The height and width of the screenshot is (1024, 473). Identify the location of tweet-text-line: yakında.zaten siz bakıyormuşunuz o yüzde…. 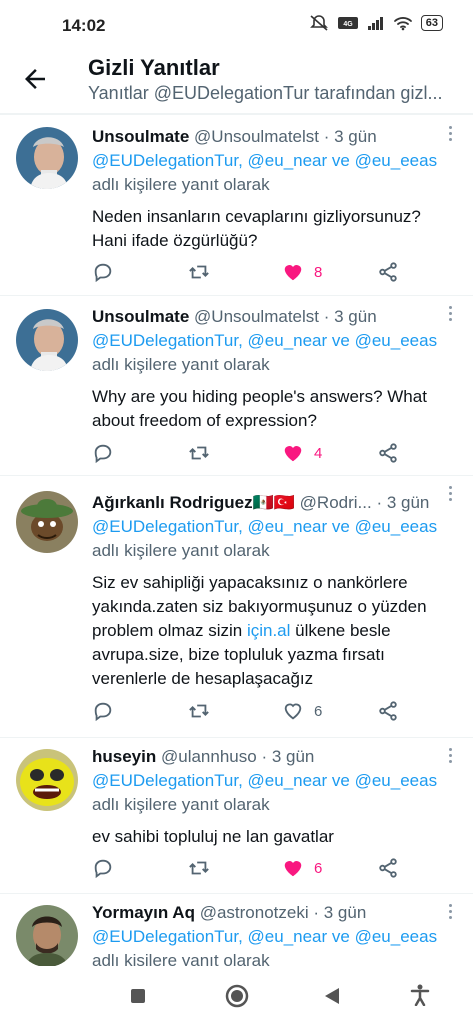
(259, 606).